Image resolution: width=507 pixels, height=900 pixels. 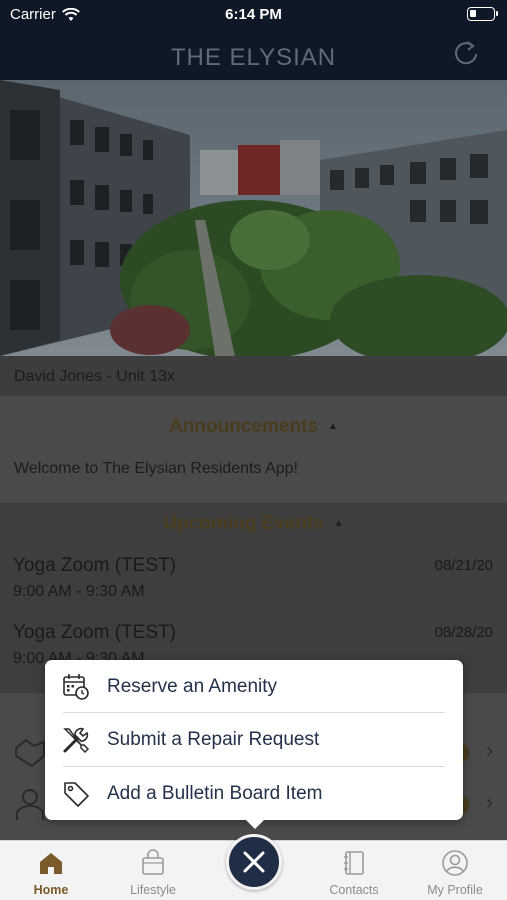 I want to click on menu-item-bulletin-board: Add a Bulletin Board Item, so click(x=254, y=794).